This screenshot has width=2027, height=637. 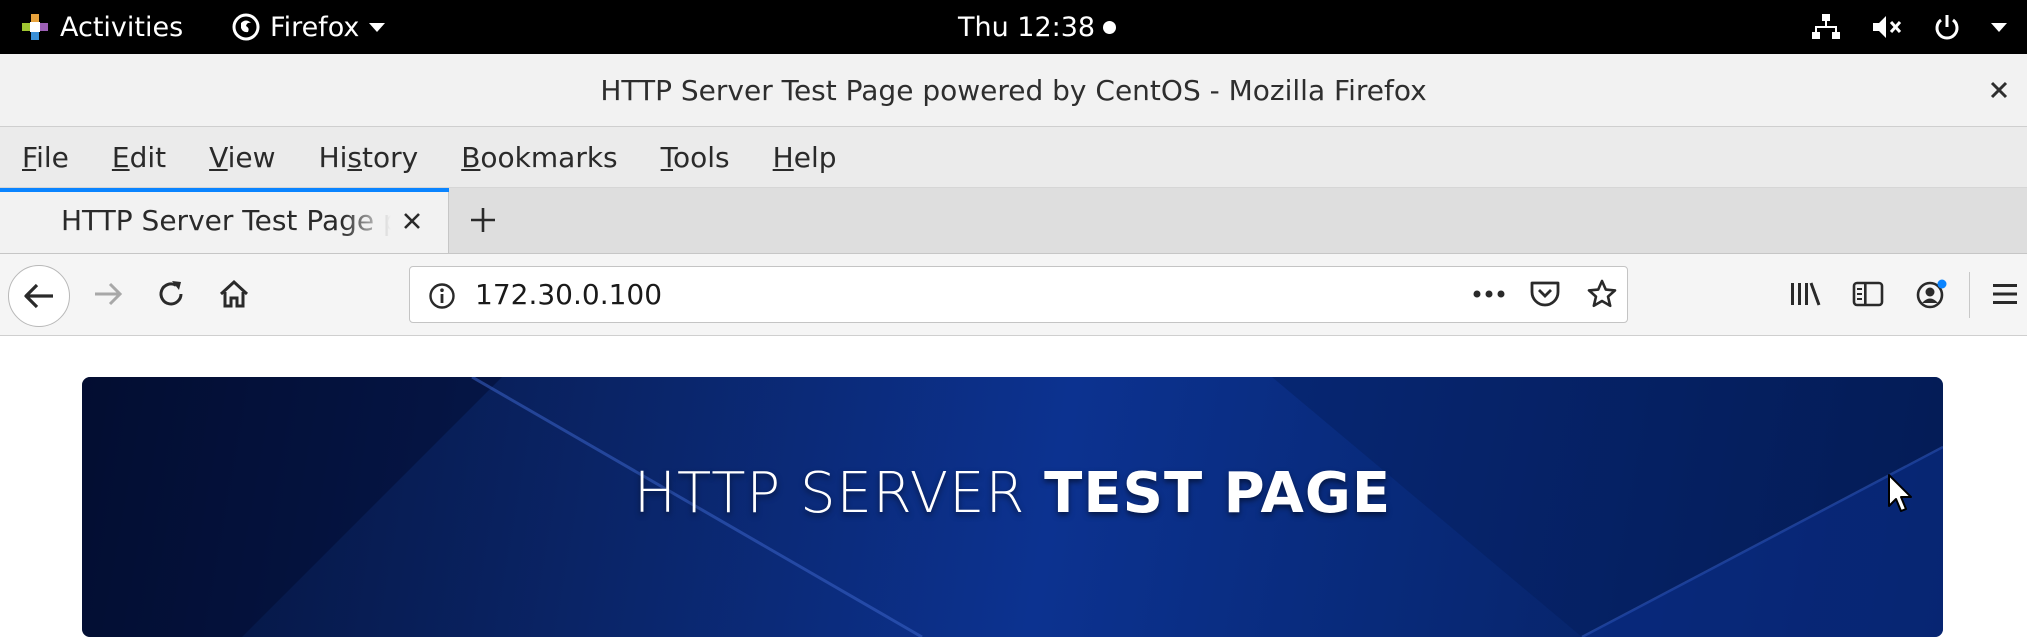 What do you see at coordinates (1909, 27) in the screenshot?
I see `system-menu` at bounding box center [1909, 27].